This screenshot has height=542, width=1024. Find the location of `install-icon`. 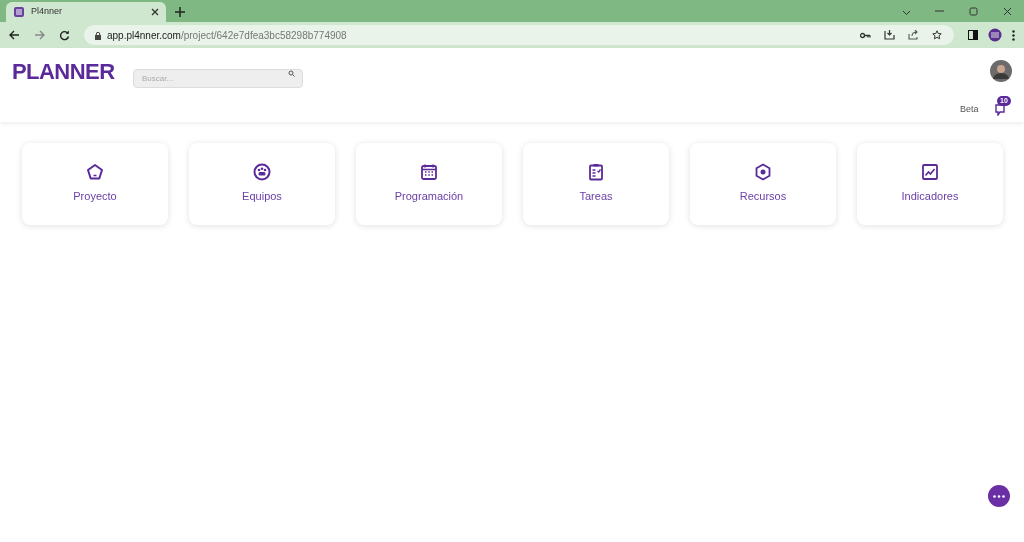

install-icon is located at coordinates (889, 35).